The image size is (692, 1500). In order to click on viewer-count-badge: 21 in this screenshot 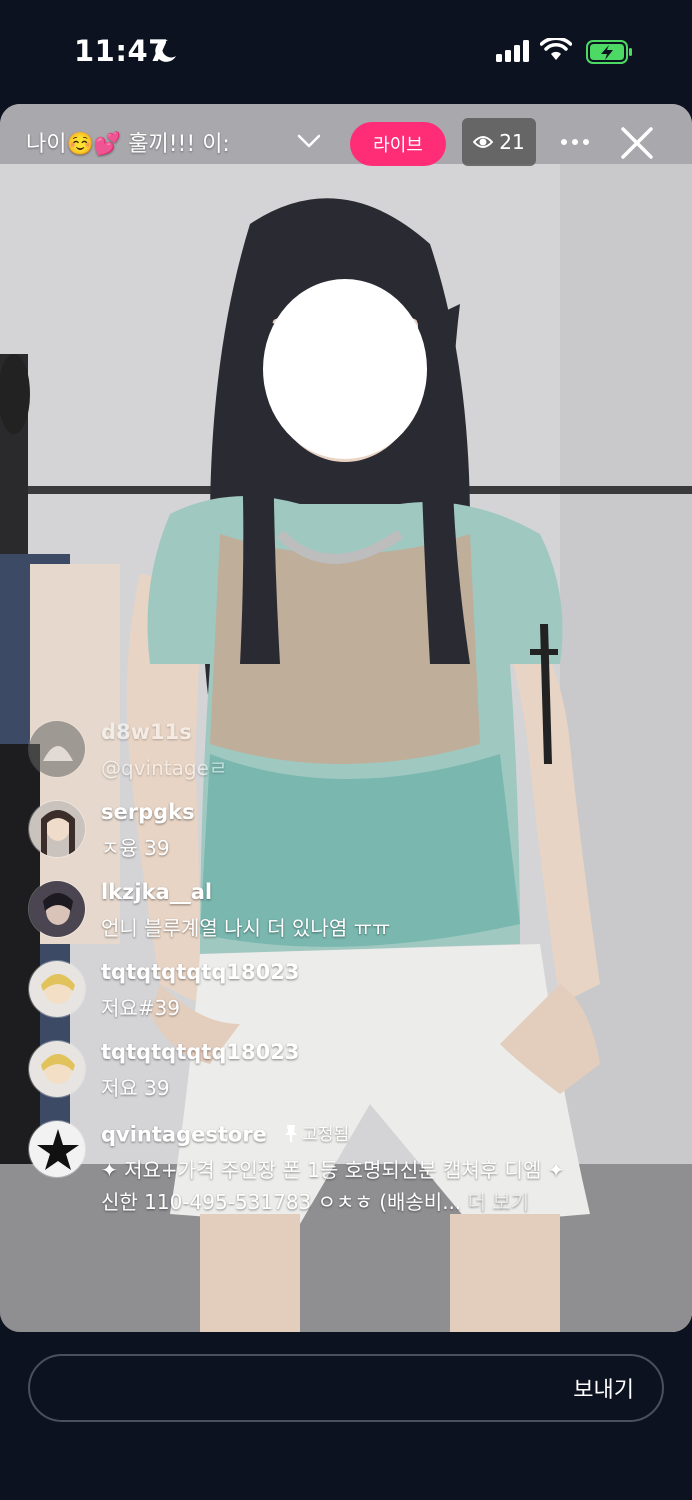, I will do `click(499, 142)`.